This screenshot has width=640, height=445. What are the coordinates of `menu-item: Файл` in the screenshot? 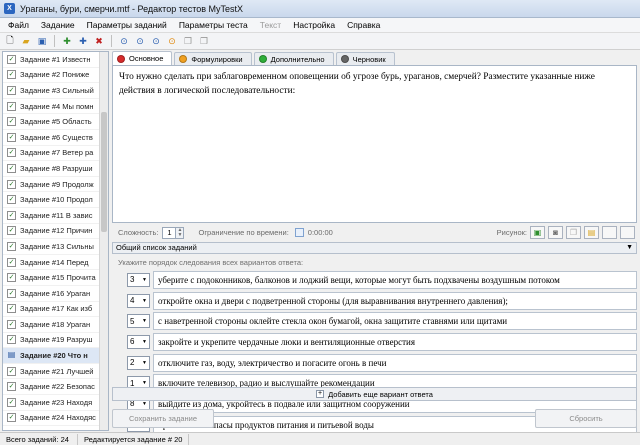 It's located at (18, 25).